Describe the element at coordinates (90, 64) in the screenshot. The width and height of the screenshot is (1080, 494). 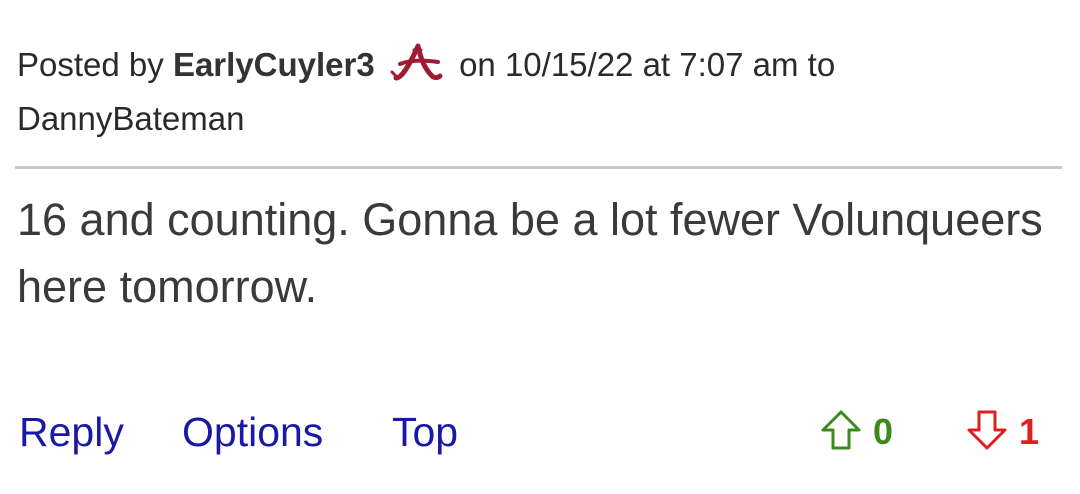
I see `posted-by-label: Posted by` at that location.